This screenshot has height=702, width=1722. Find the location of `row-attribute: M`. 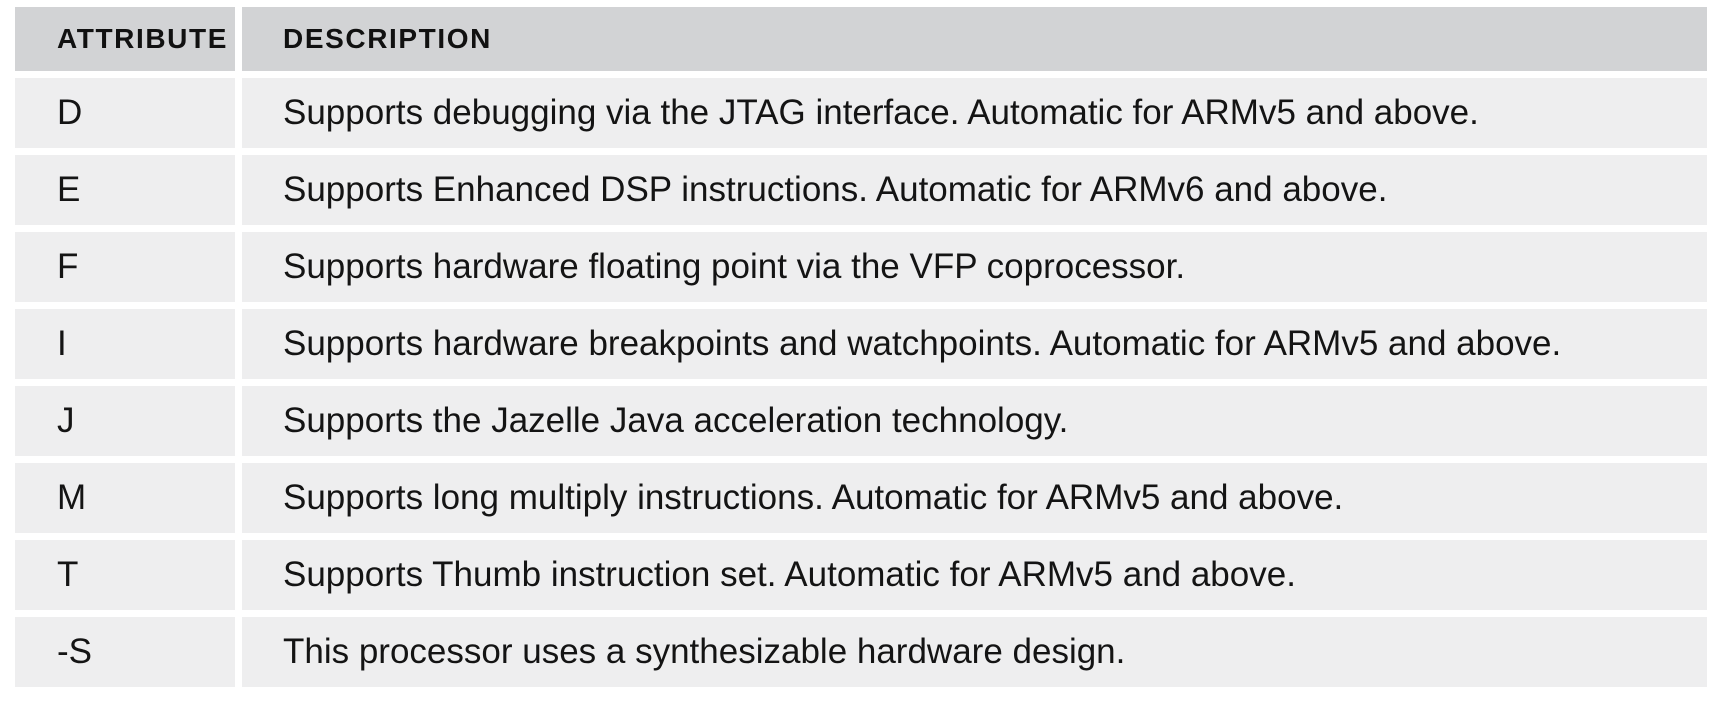

row-attribute: M is located at coordinates (125, 498).